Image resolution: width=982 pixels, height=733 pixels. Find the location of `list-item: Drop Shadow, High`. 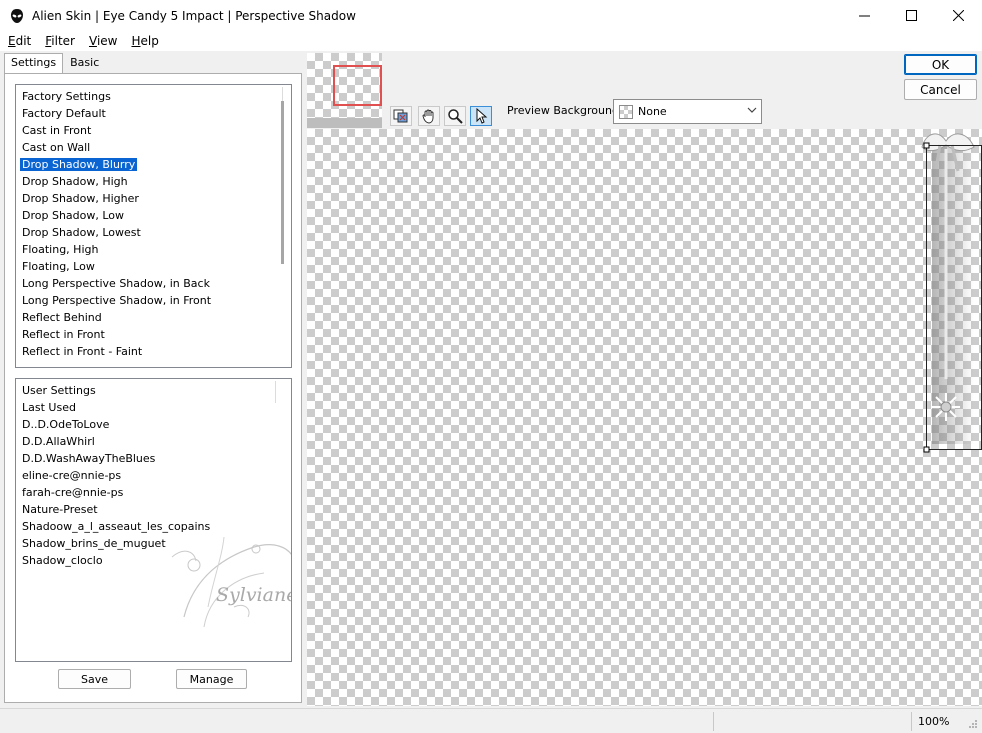

list-item: Drop Shadow, High is located at coordinates (153, 181).